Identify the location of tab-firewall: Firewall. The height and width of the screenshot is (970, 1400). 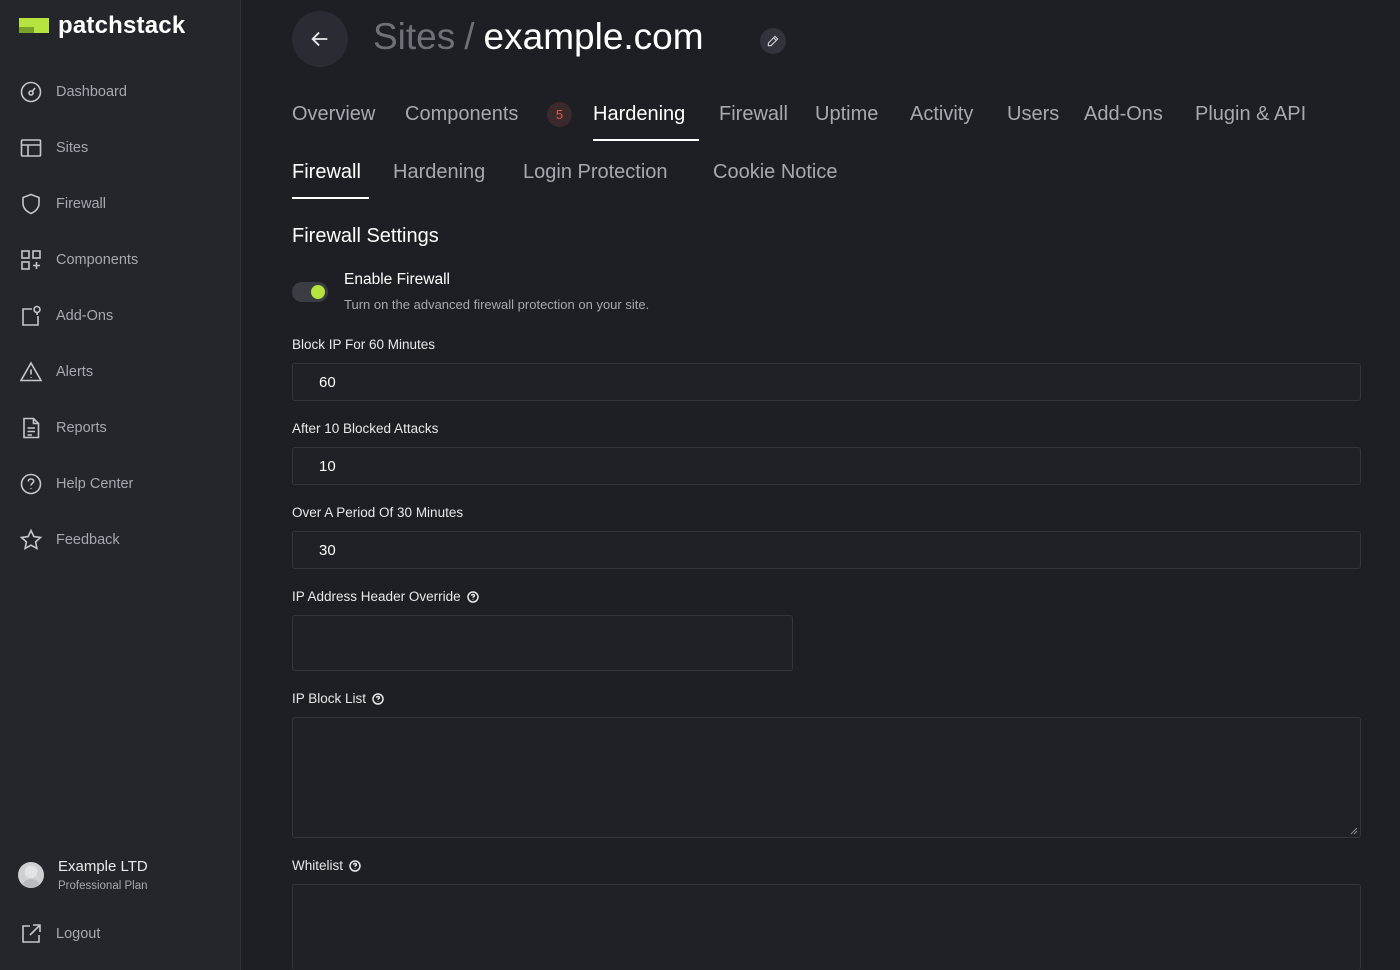
(753, 114).